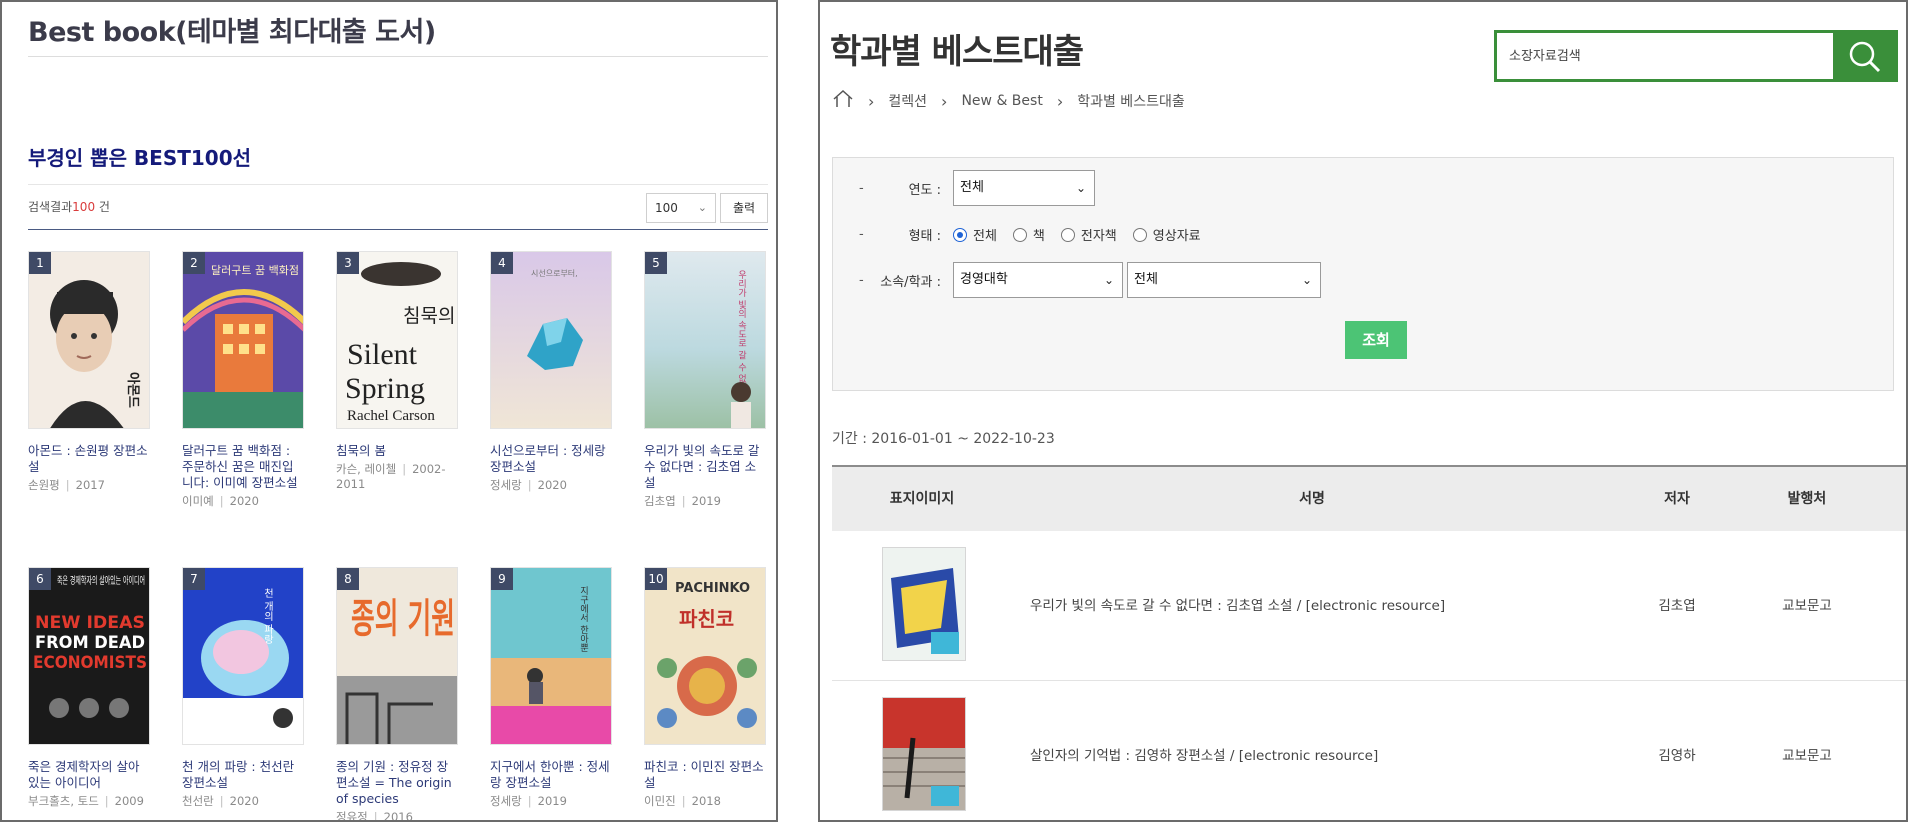 This screenshot has height=822, width=1908. I want to click on book-cover: 8 종의 기원, so click(397, 656).